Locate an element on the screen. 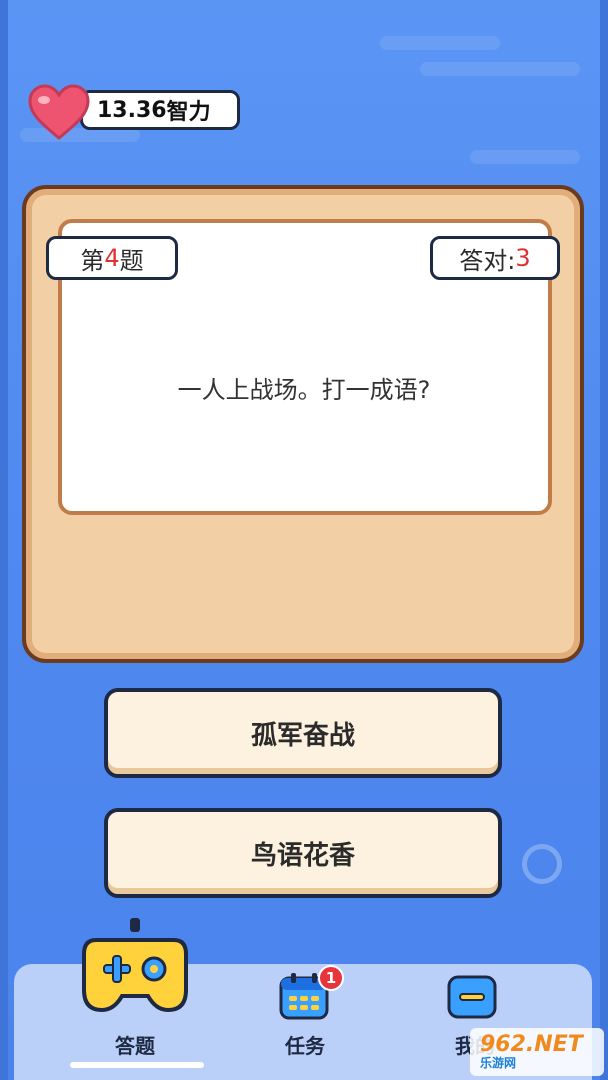 This screenshot has height=1080, width=608. wallet-icon is located at coordinates (472, 997).